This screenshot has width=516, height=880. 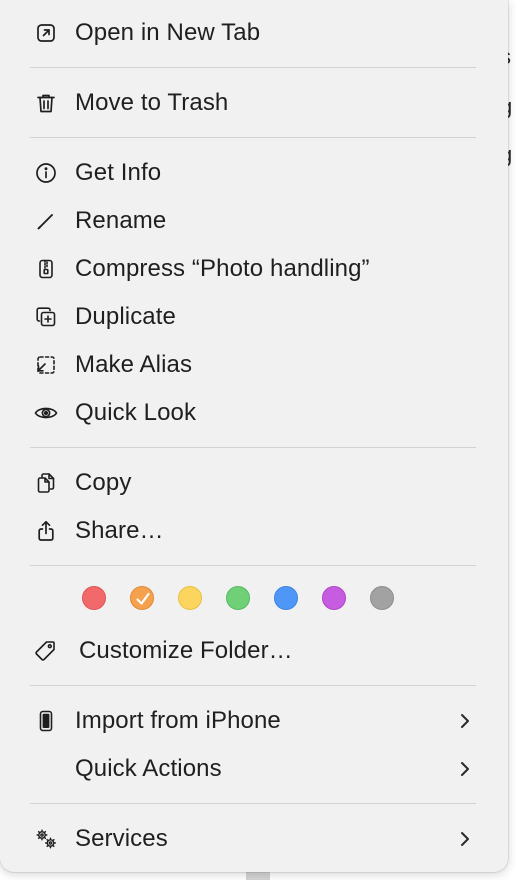 I want to click on menu-item-label: Services, so click(x=121, y=838).